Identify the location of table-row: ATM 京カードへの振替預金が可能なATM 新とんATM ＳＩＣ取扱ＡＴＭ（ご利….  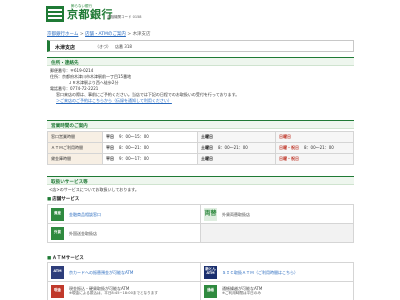
(200, 272).